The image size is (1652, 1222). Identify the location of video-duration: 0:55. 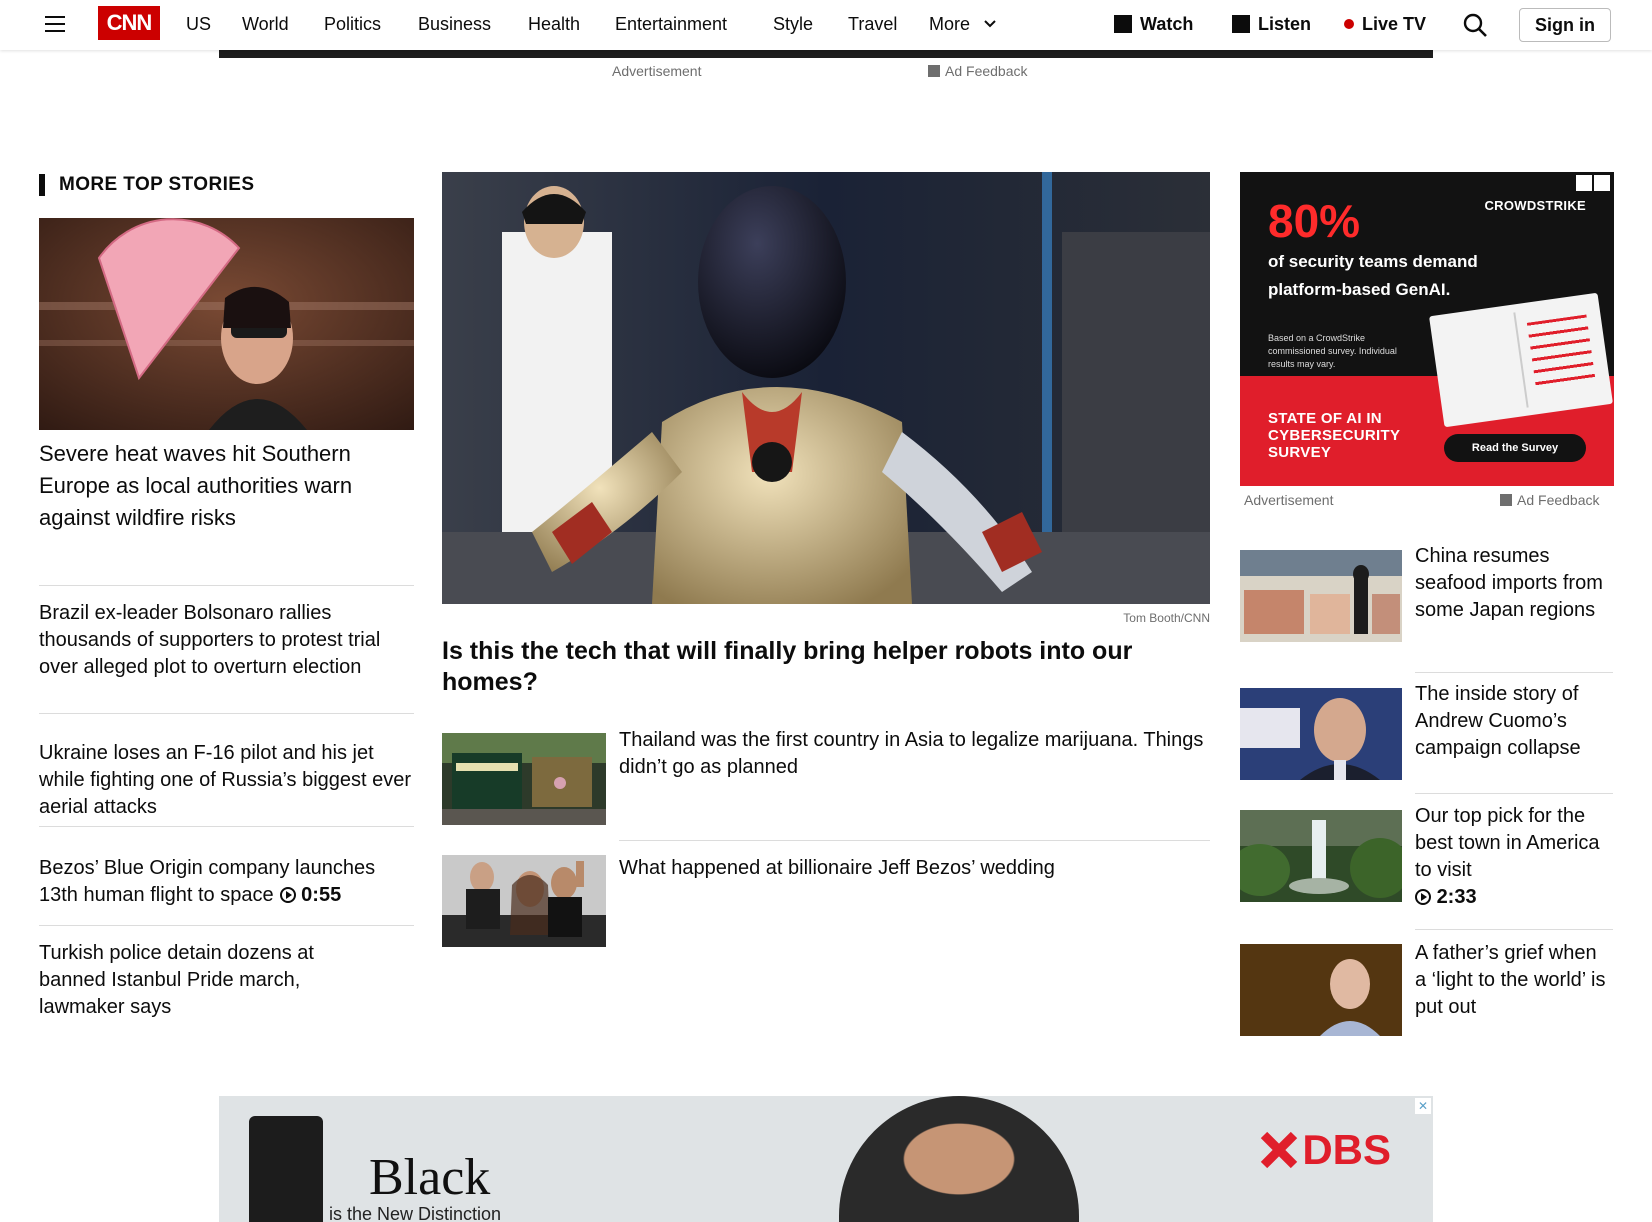
(310, 895).